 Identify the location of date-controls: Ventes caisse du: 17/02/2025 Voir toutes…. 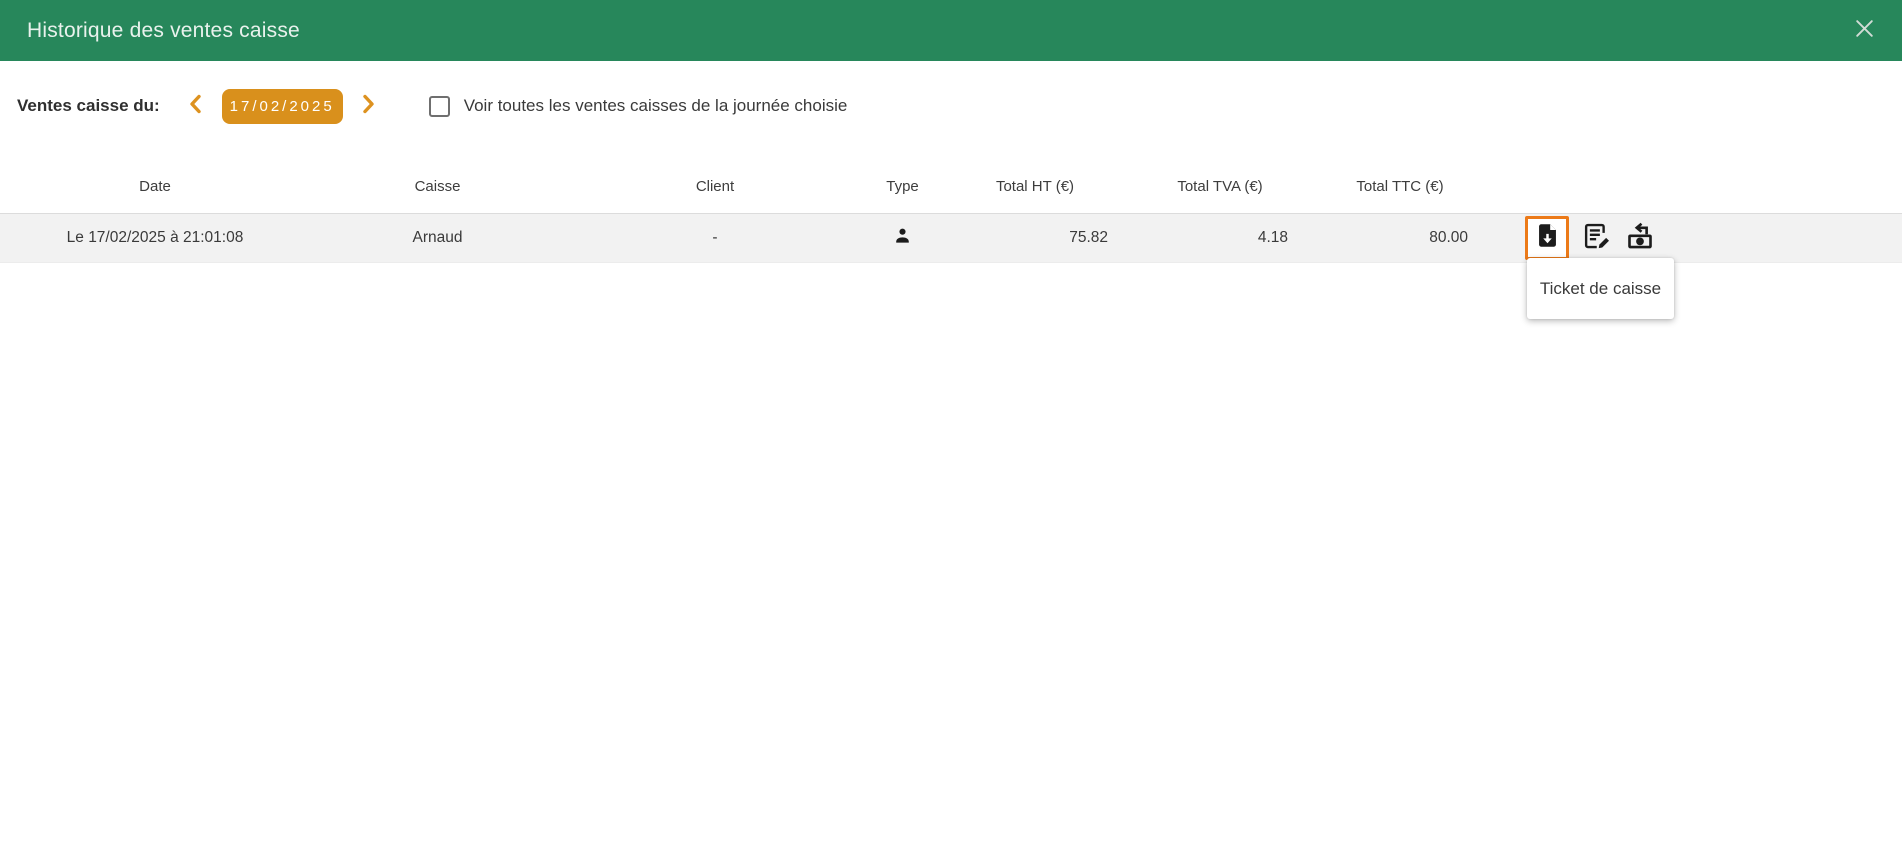
(432, 106).